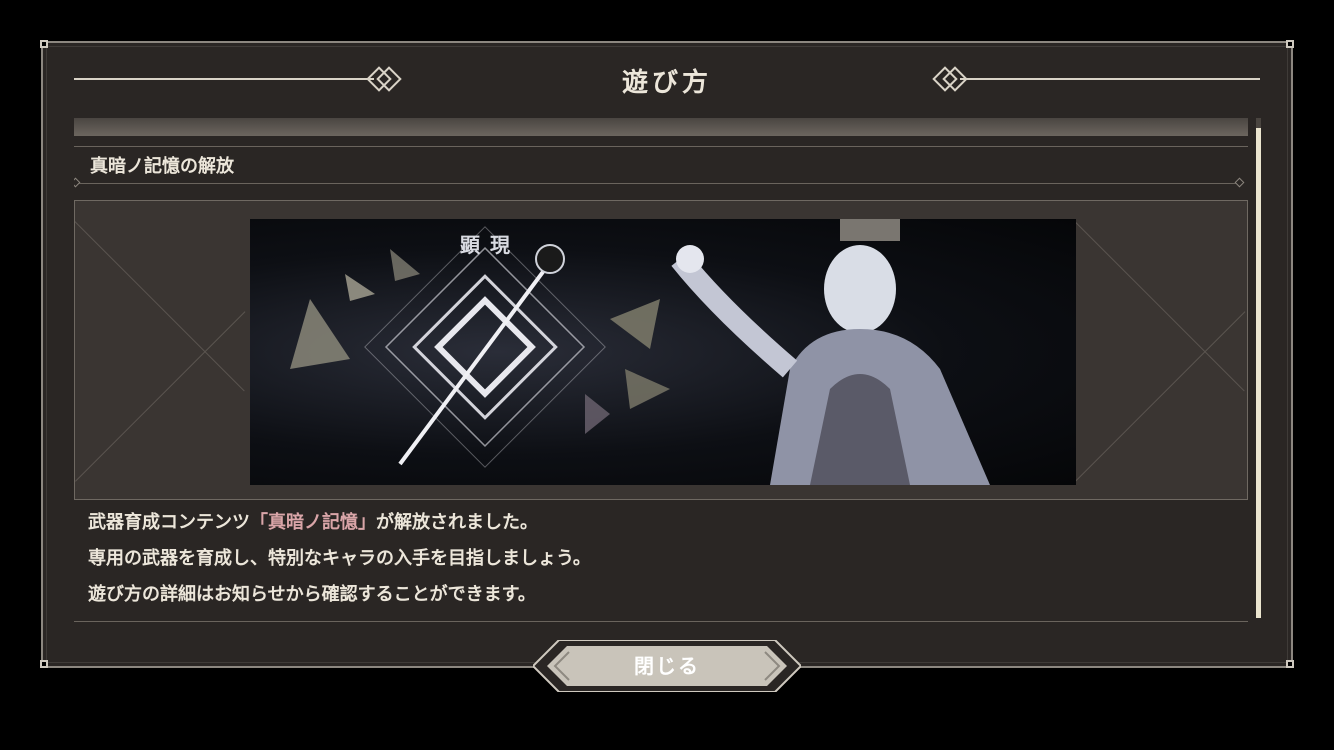  I want to click on description-line-3: 遊び方の詳細はお知らせから確認することができます。, so click(312, 594).